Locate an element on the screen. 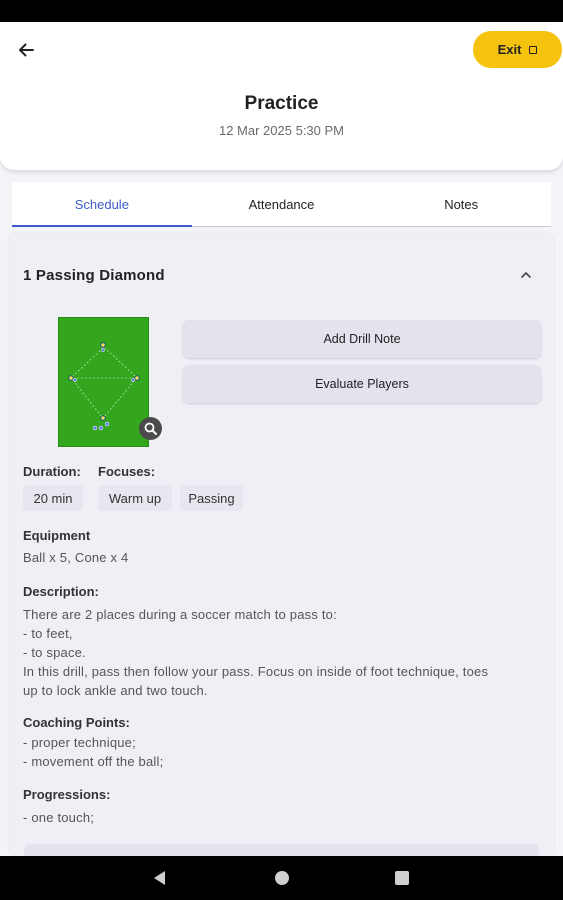  description-line: - to feet, is located at coordinates (48, 633).